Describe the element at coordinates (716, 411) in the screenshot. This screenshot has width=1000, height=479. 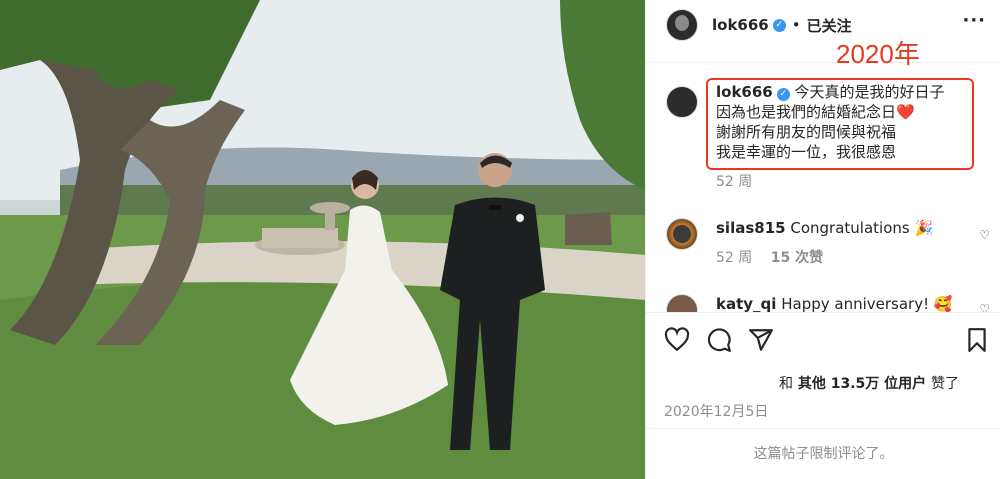
I see `post-date: 2020年12月5日` at that location.